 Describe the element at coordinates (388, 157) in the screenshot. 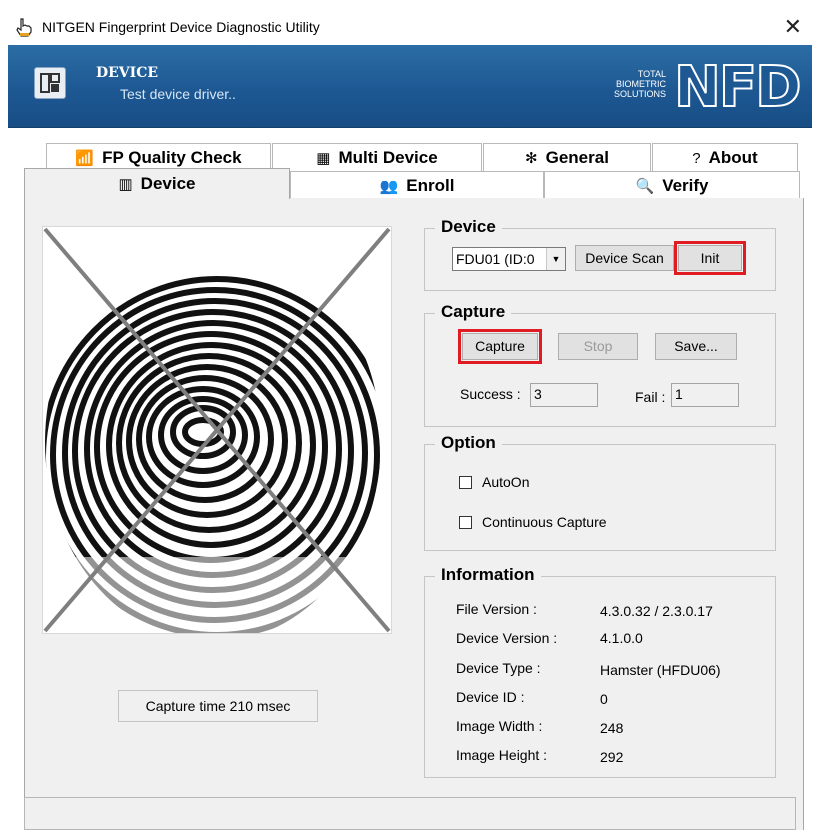

I see `tab-label: Multi Device` at that location.